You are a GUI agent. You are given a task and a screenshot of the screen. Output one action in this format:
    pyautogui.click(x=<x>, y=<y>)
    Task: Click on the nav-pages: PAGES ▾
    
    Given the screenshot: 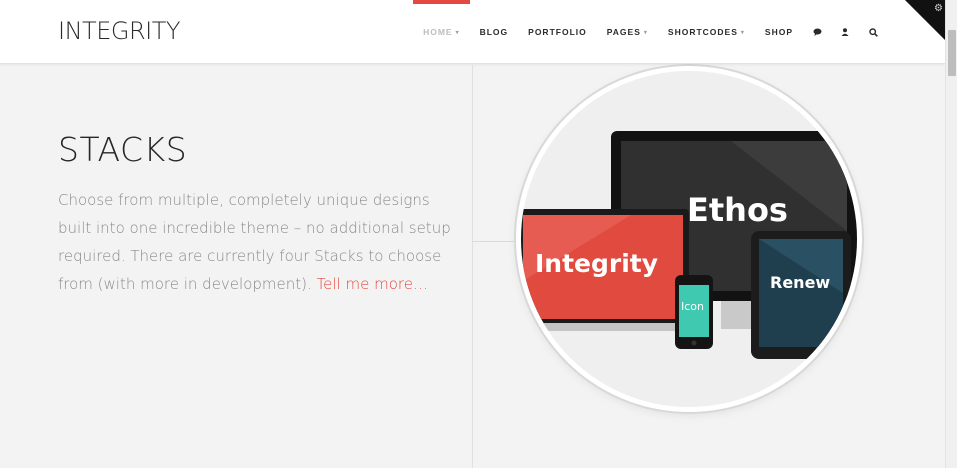 What is the action you would take?
    pyautogui.click(x=627, y=32)
    